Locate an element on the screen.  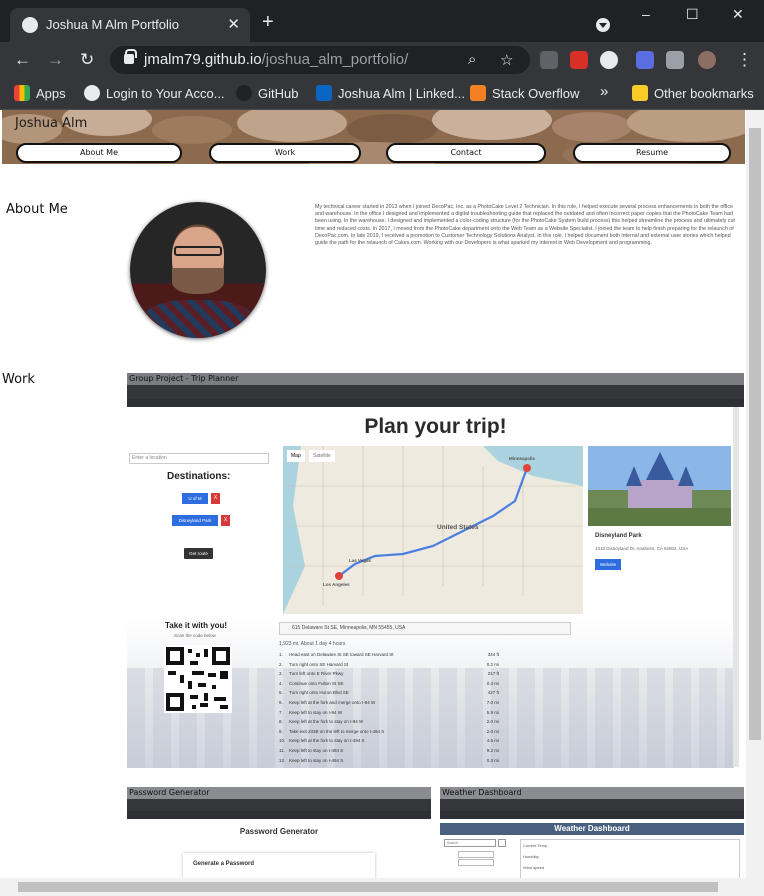
minimize-button: – is located at coordinates (646, 14).